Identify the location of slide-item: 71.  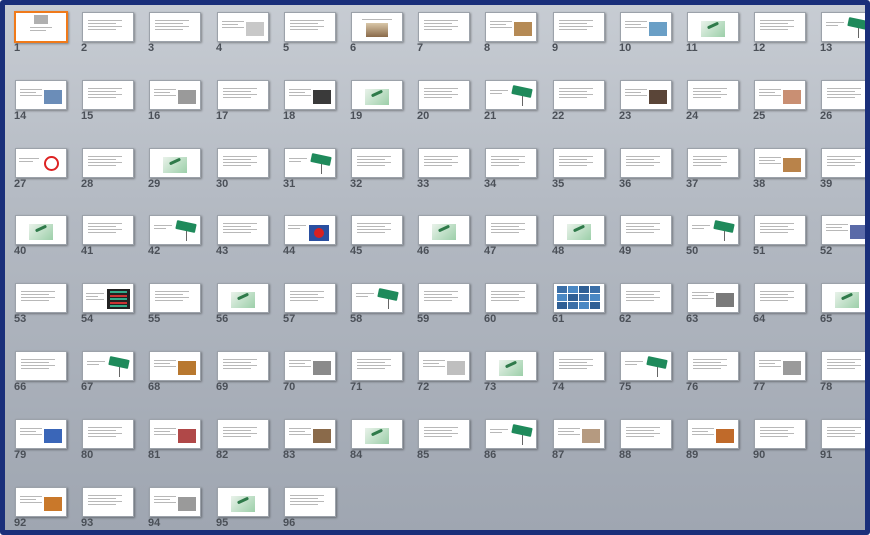
(383, 375).